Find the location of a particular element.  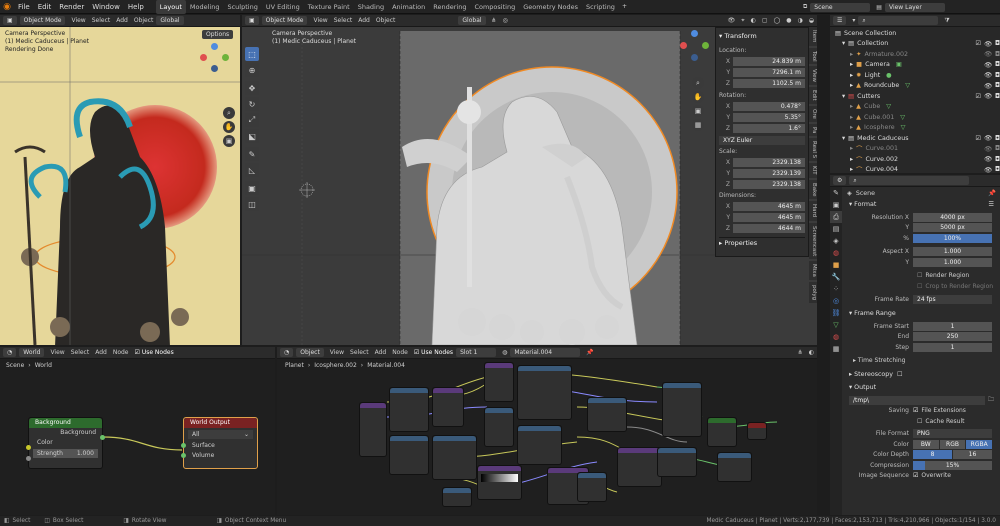

shading-rendered-icon: ◒ is located at coordinates (811, 20).